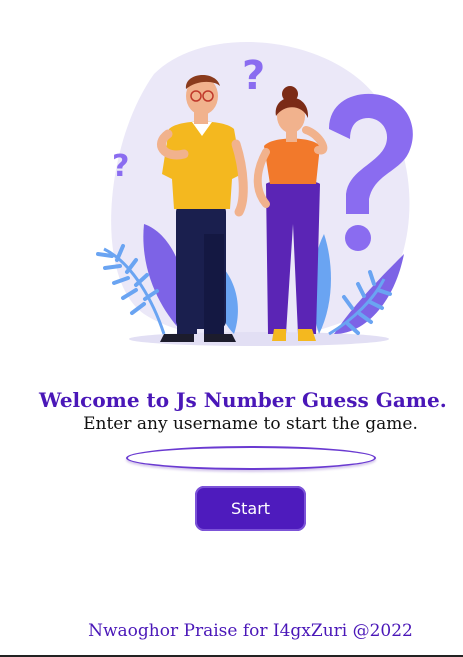  Describe the element at coordinates (250, 631) in the screenshot. I see `footer-credit: Nwaoghor Praise for I4gxZuri @2022` at that location.